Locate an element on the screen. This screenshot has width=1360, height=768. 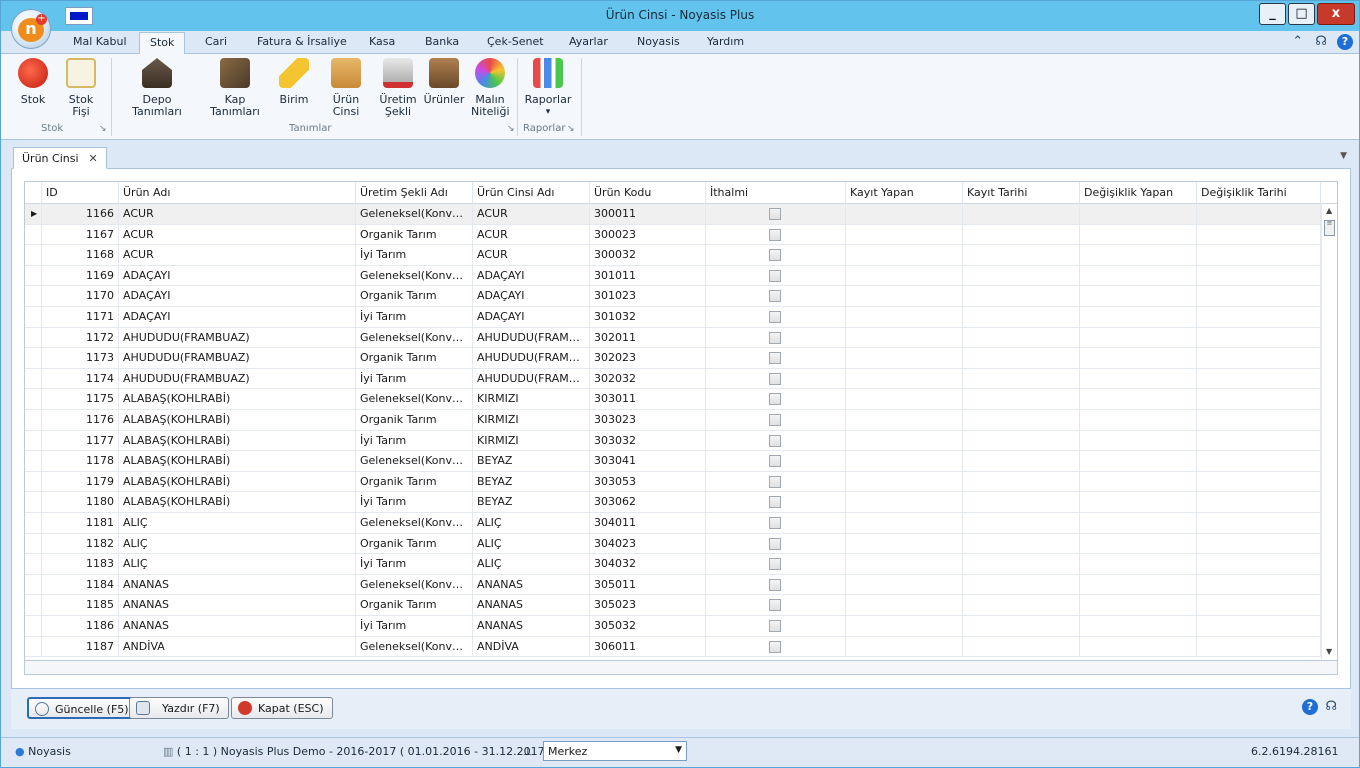
table-row: 1170 ADAÇAYI Organik Tarım ADAÇAYI 301023 is located at coordinates (673, 296).